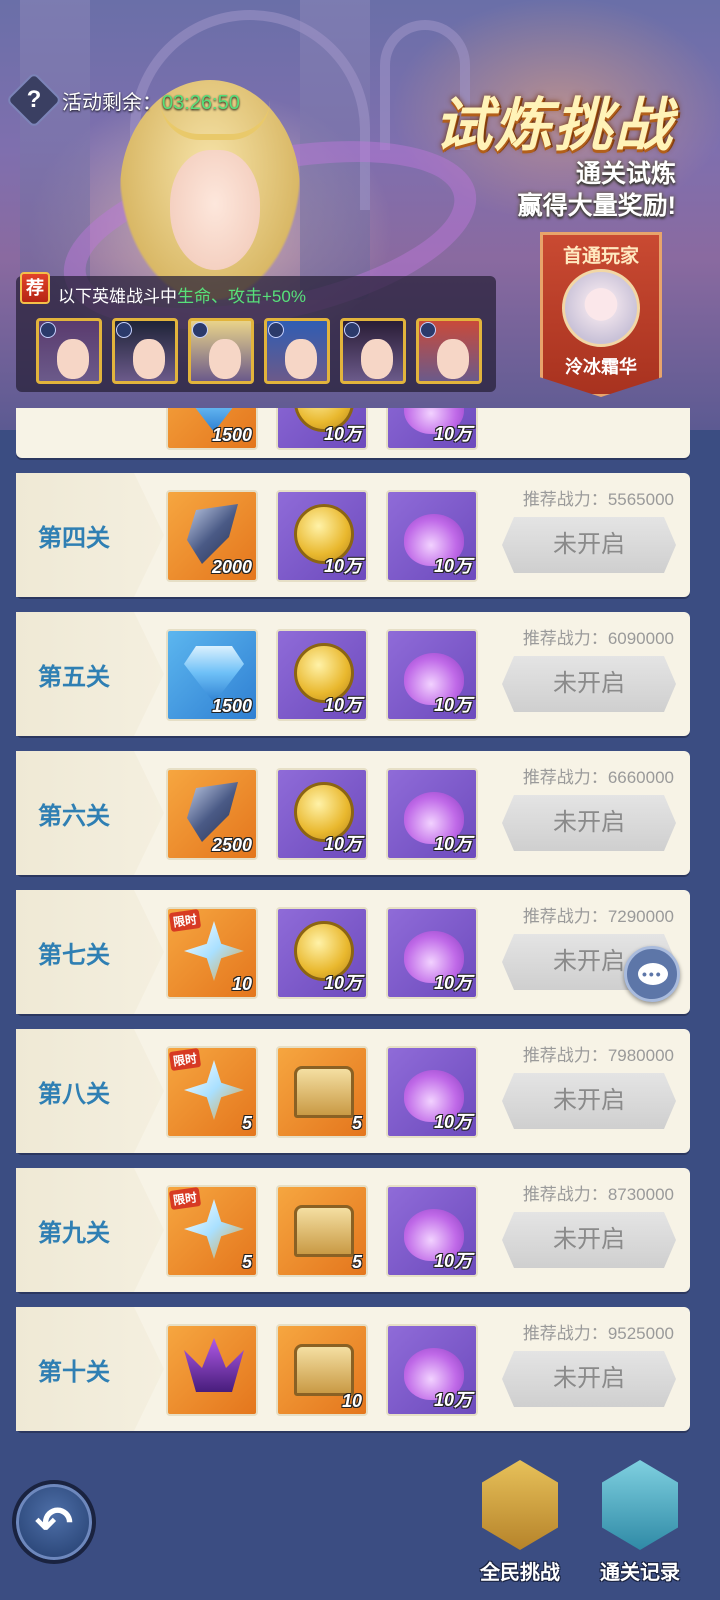  Describe the element at coordinates (640, 1194) in the screenshot. I see `power-value: 8730000` at that location.